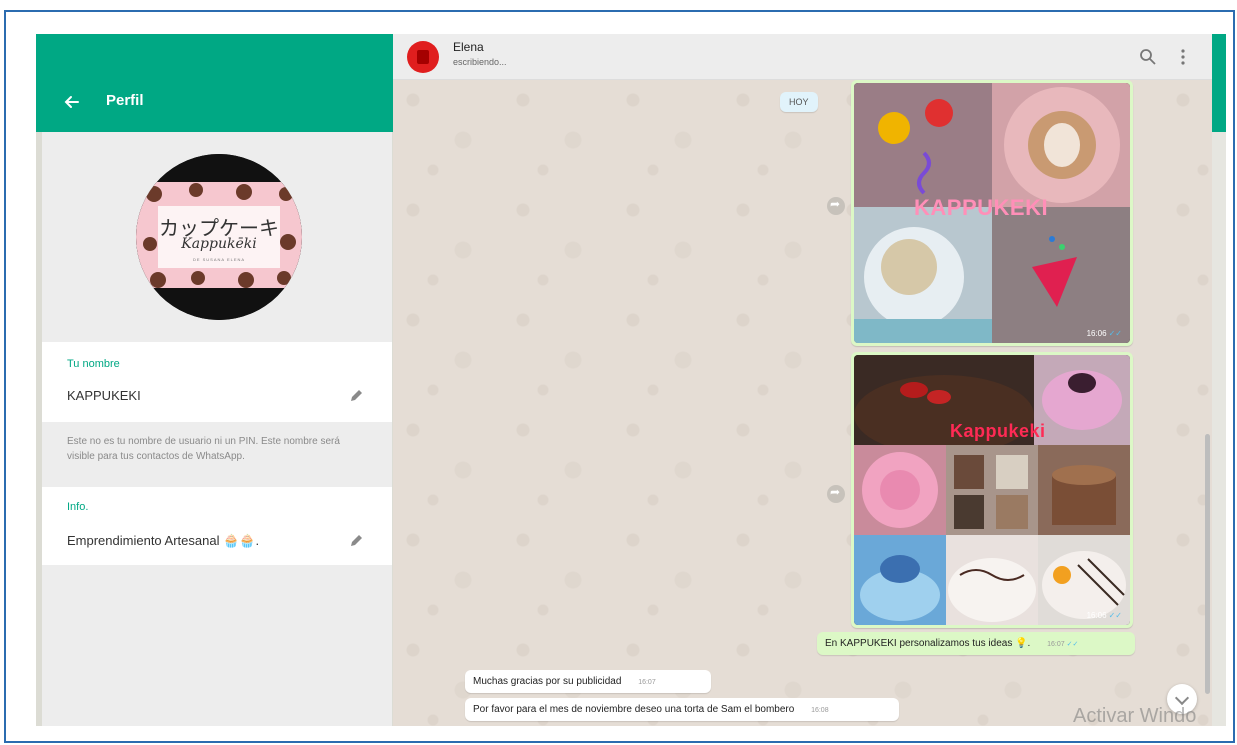 This screenshot has height=745, width=1237. Describe the element at coordinates (1148, 57) in the screenshot. I see `search-icon` at that location.